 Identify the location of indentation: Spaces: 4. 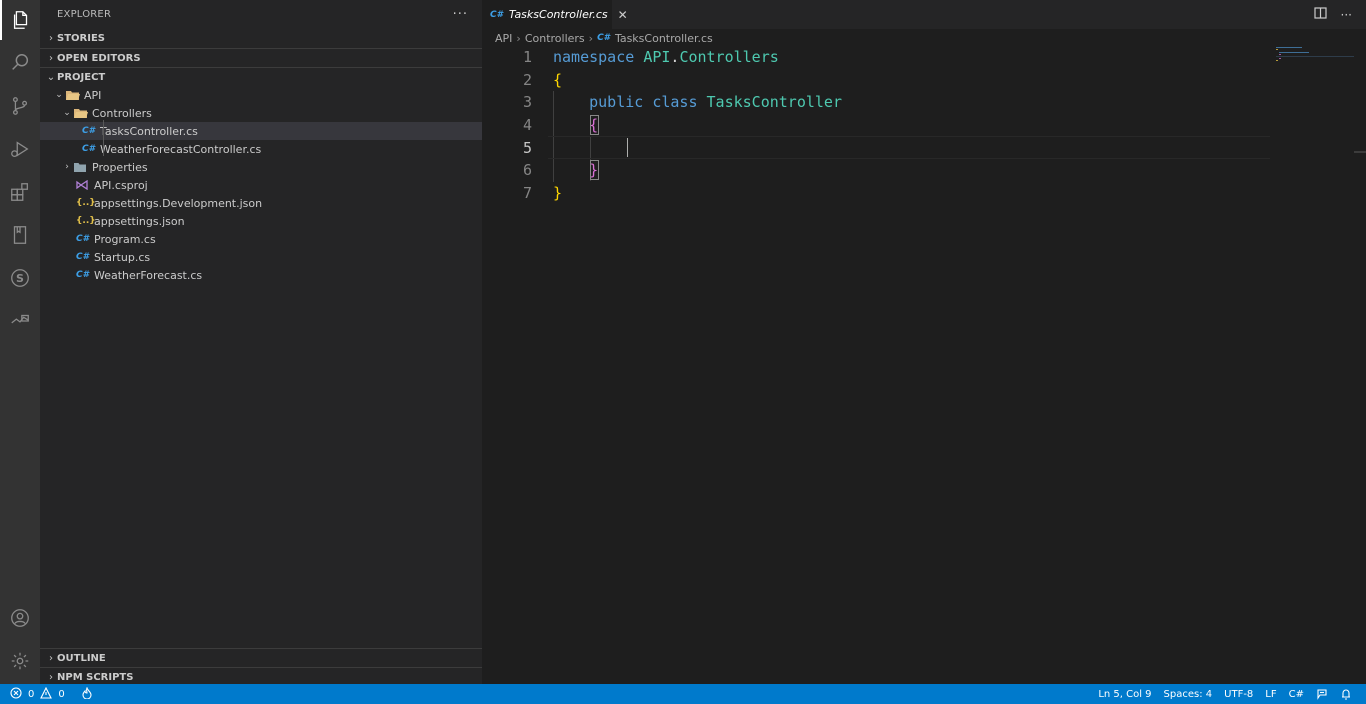
(1188, 694).